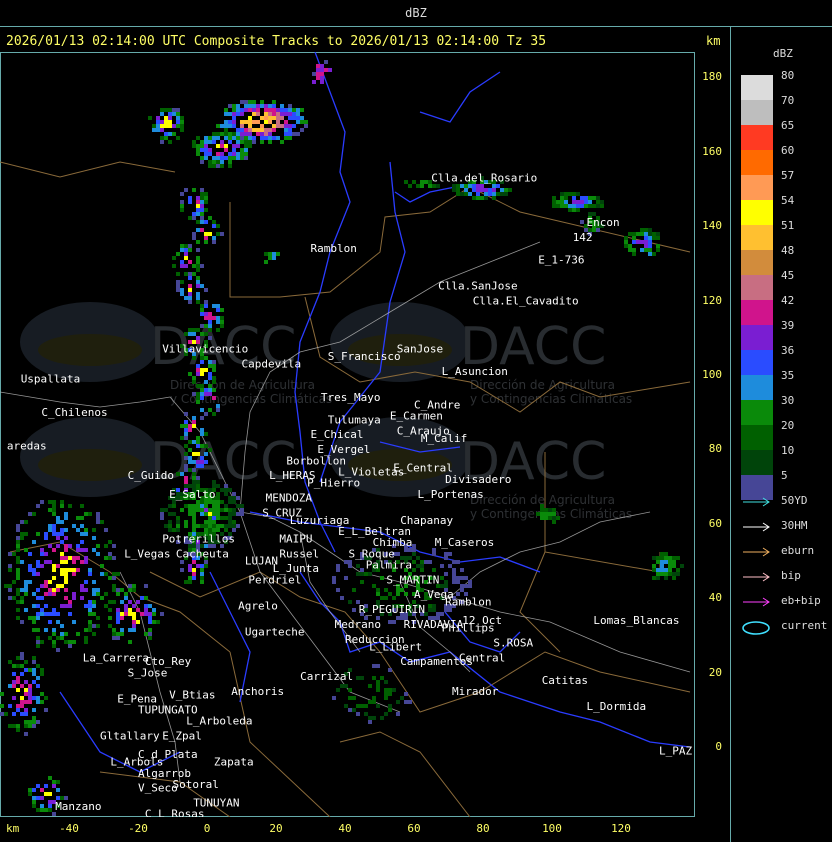  Describe the element at coordinates (326, 676) in the screenshot. I see `place-label: Carrizal` at that location.